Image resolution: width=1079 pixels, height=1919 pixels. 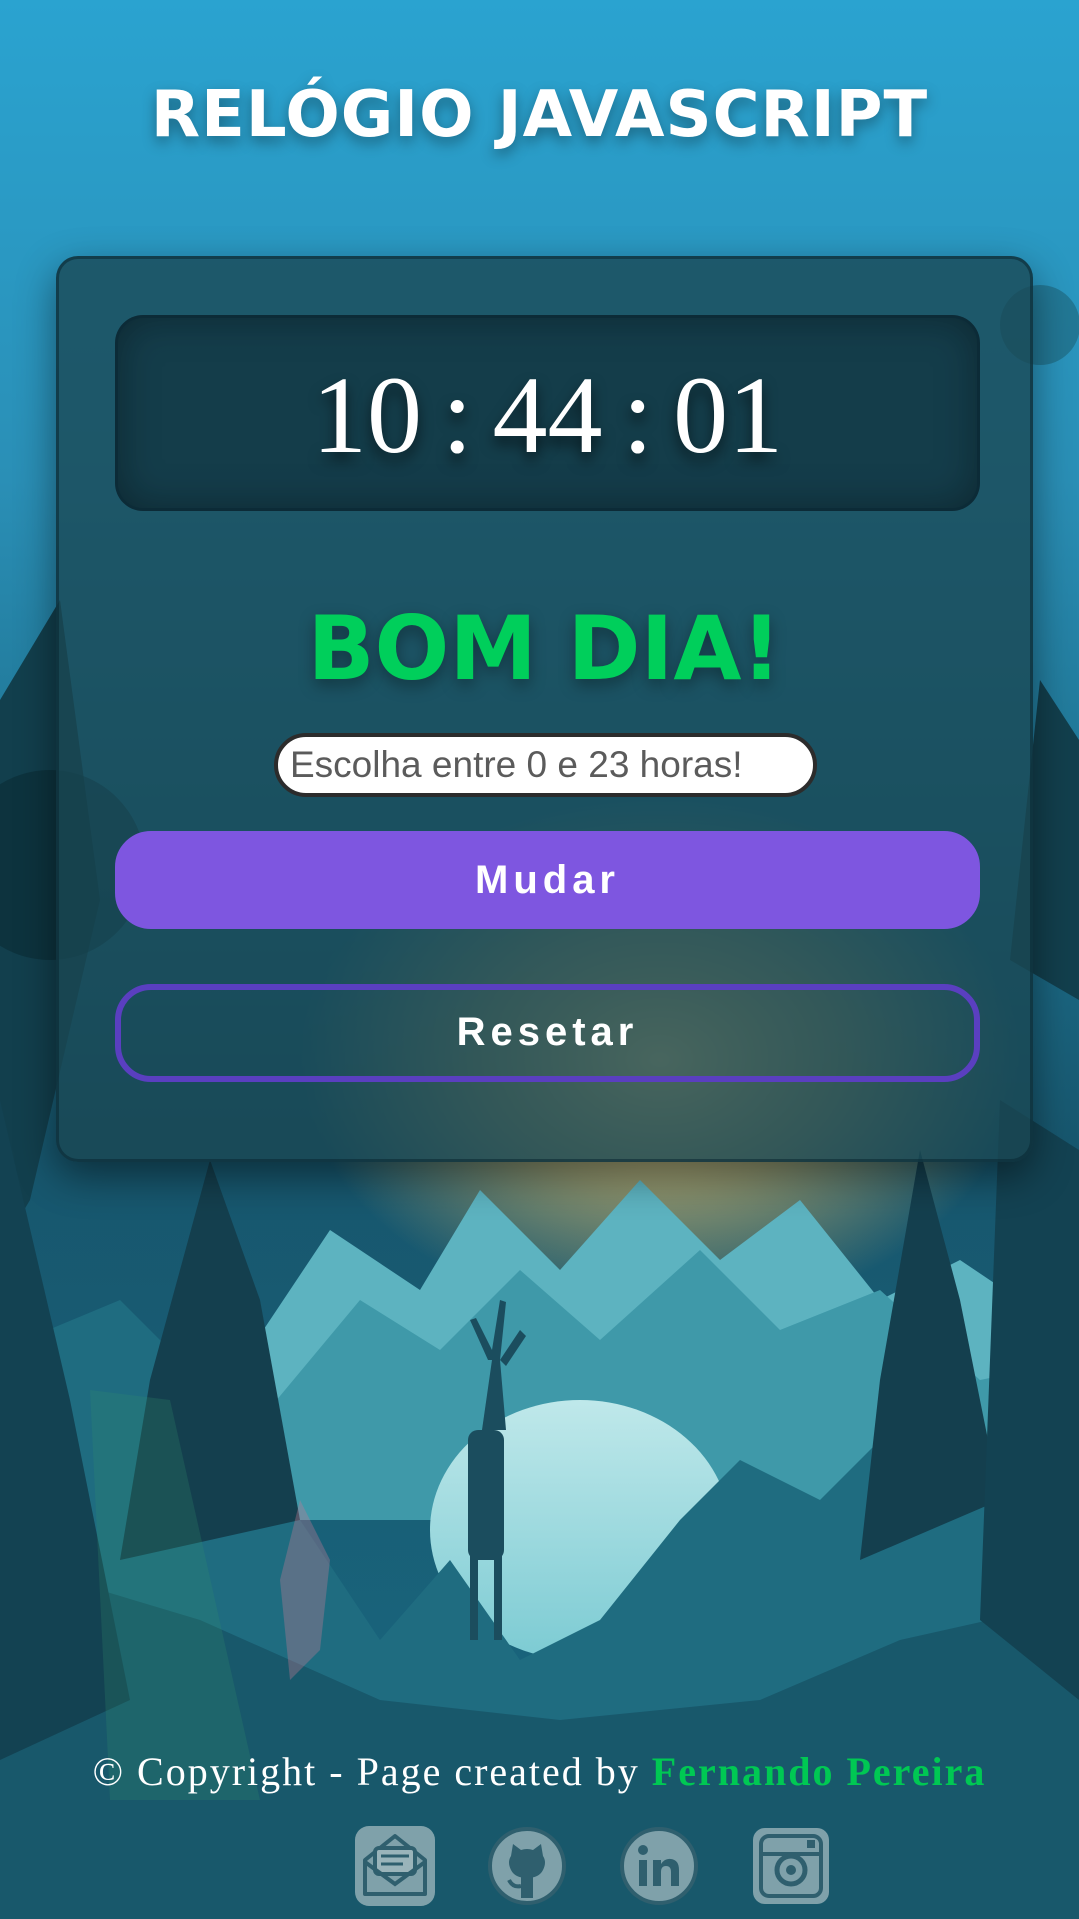 I want to click on instagram-icon, so click(x=791, y=1866).